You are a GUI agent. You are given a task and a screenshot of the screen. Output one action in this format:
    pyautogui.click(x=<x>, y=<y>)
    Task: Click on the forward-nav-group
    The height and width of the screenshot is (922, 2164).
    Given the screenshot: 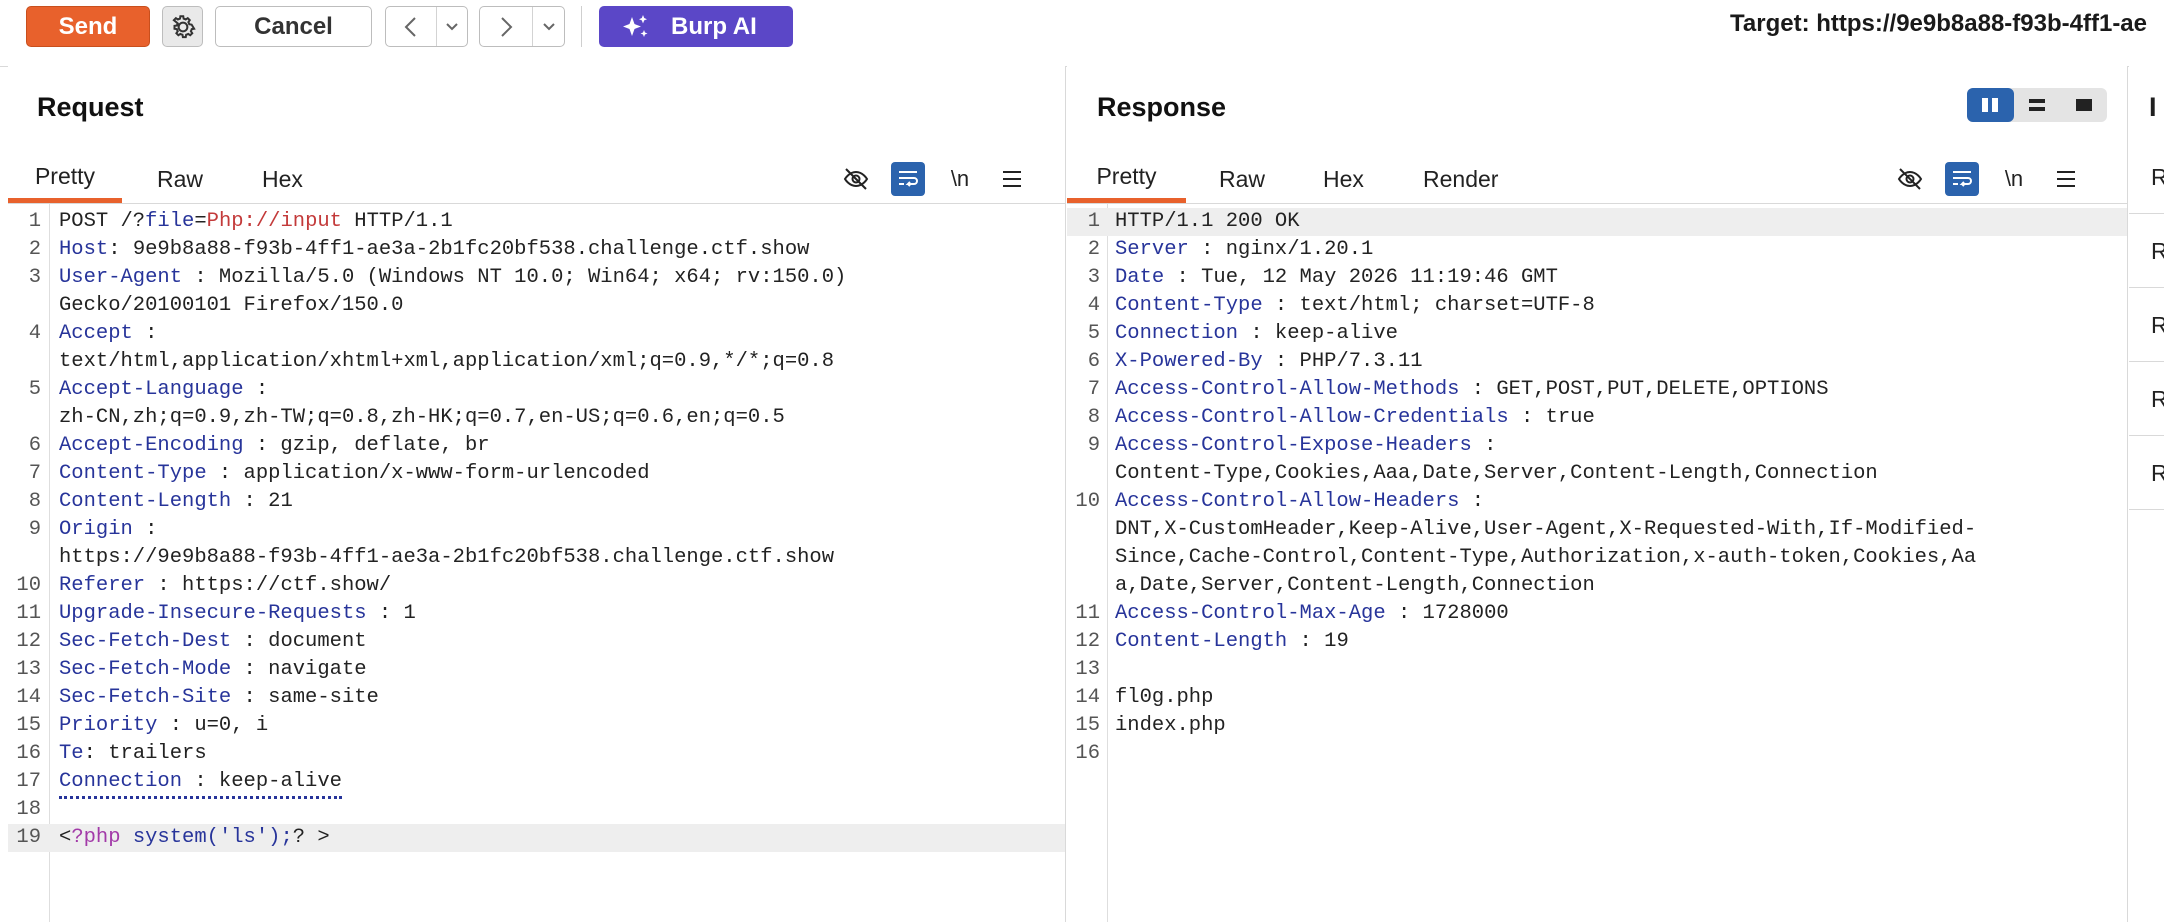 What is the action you would take?
    pyautogui.click(x=522, y=26)
    